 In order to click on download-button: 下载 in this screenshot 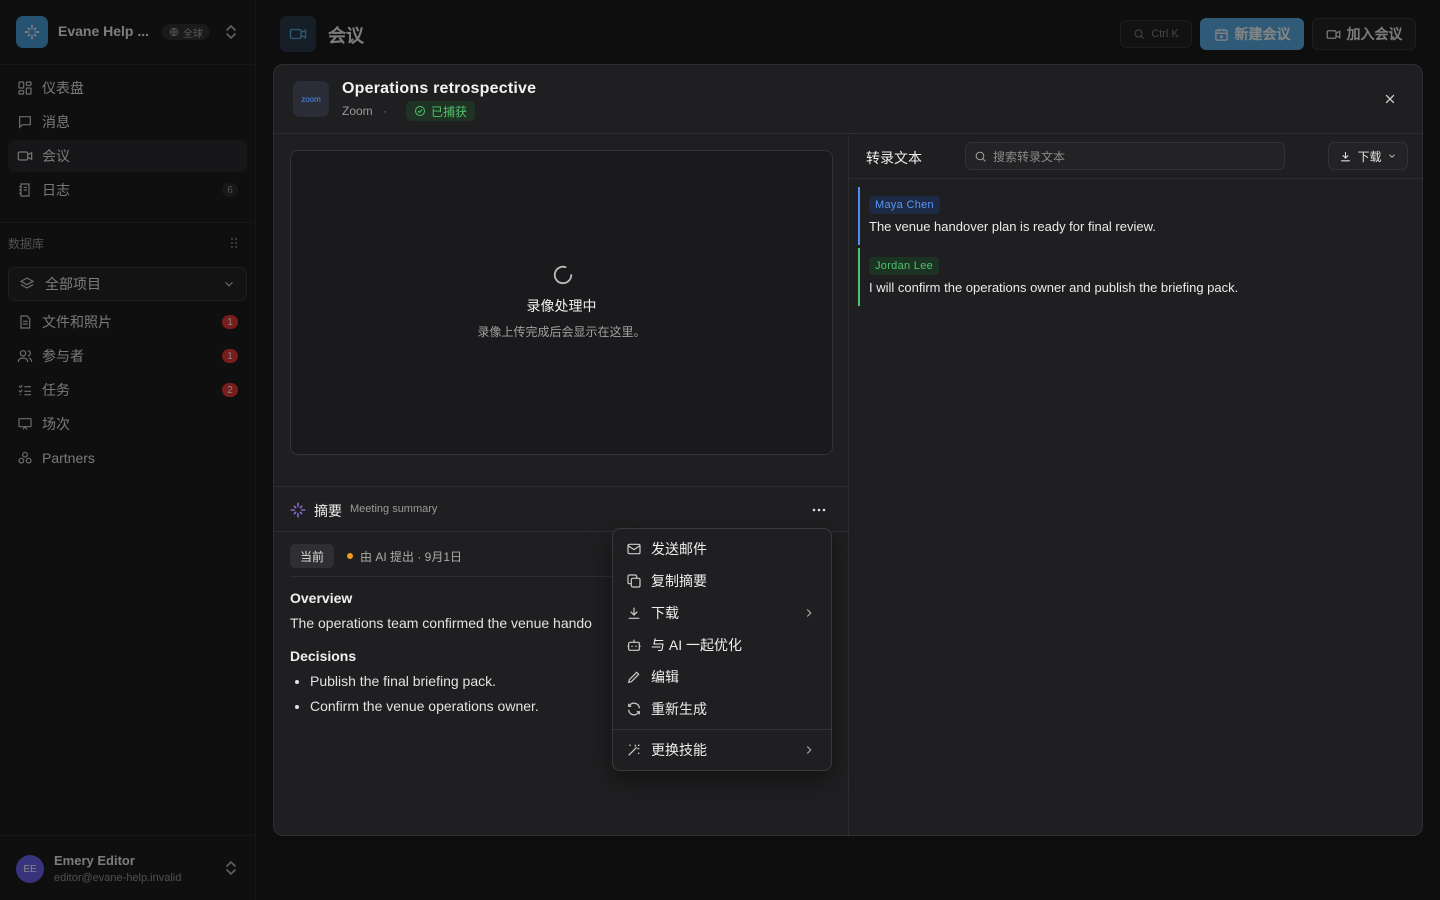, I will do `click(1368, 156)`.